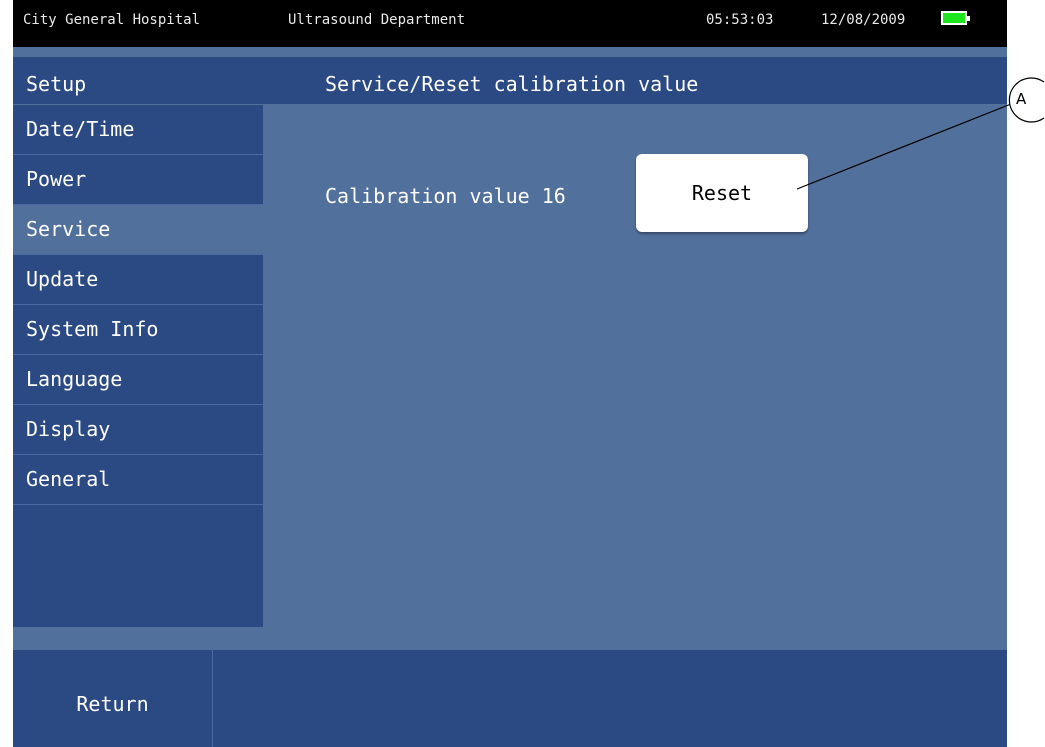 The height and width of the screenshot is (747, 1045). I want to click on callout-circle, so click(1026, 100).